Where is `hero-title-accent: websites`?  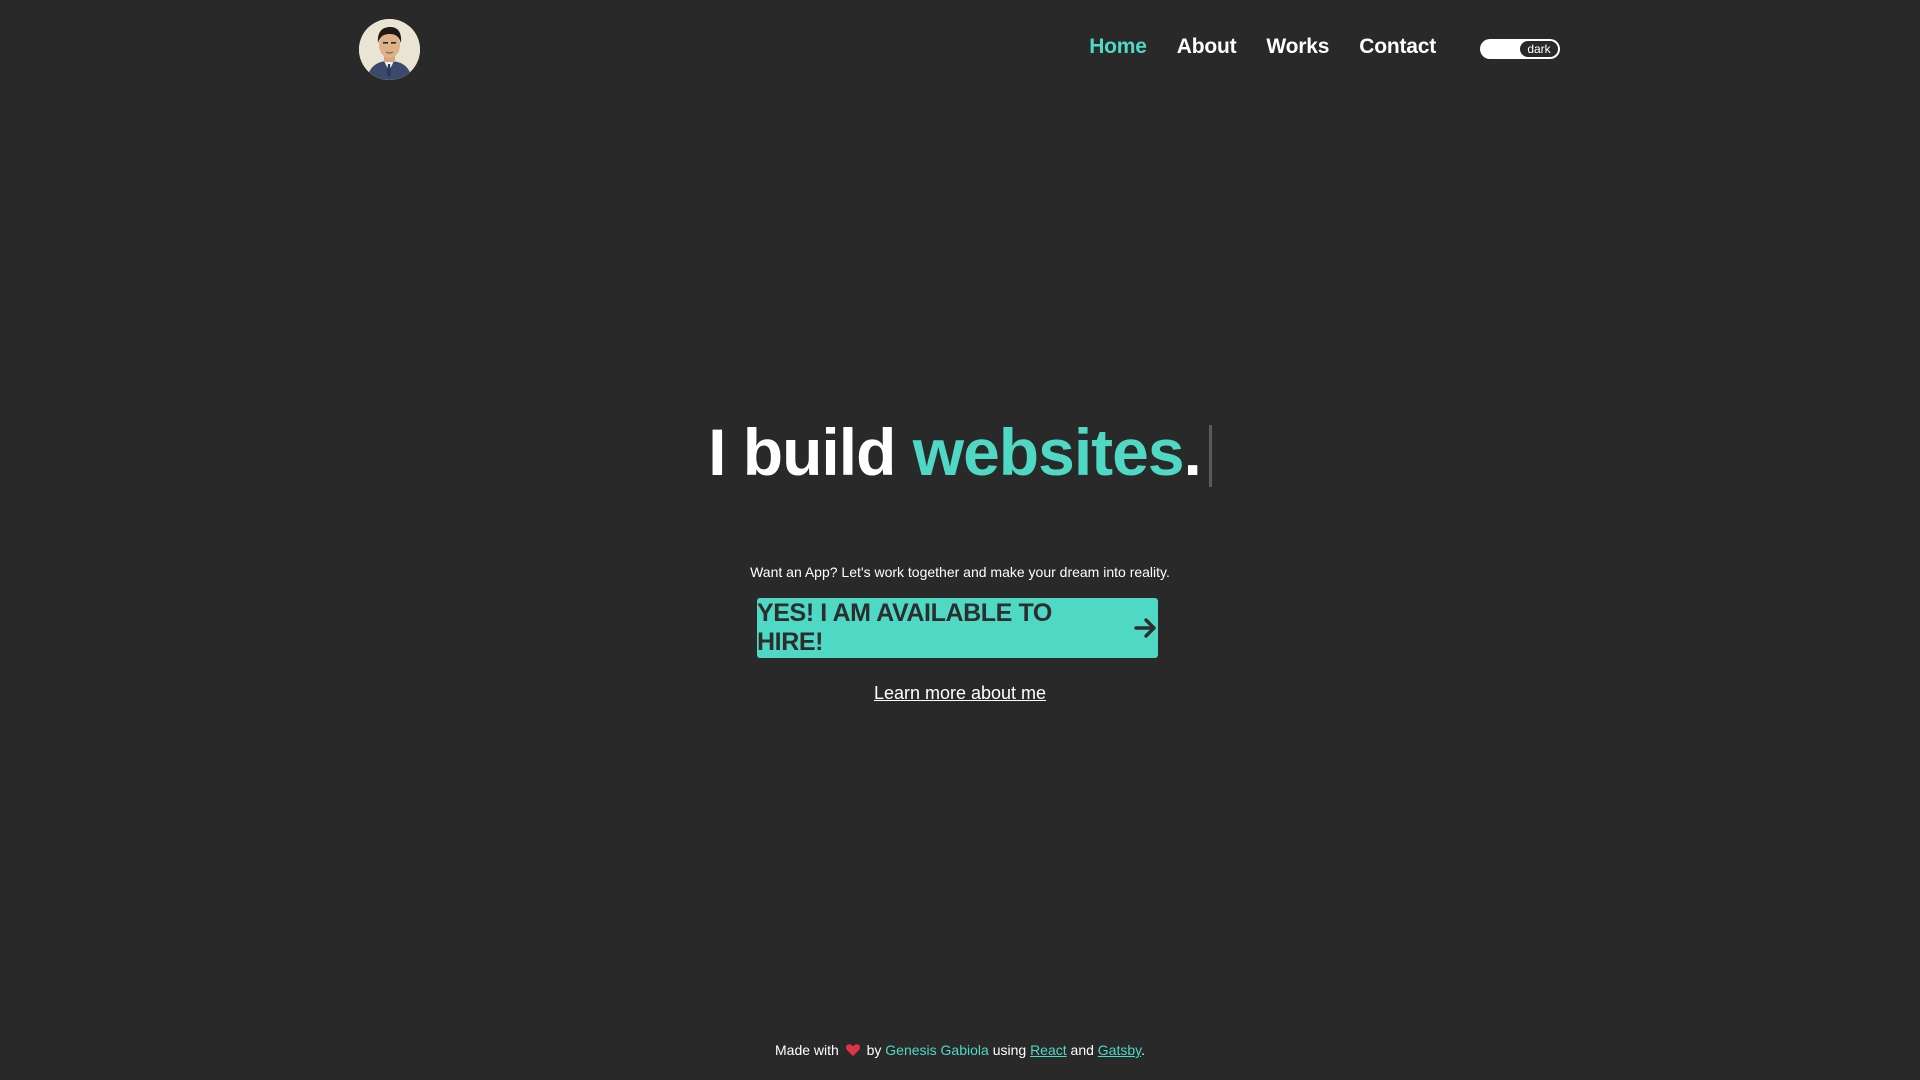
hero-title-accent: websites is located at coordinates (1048, 452).